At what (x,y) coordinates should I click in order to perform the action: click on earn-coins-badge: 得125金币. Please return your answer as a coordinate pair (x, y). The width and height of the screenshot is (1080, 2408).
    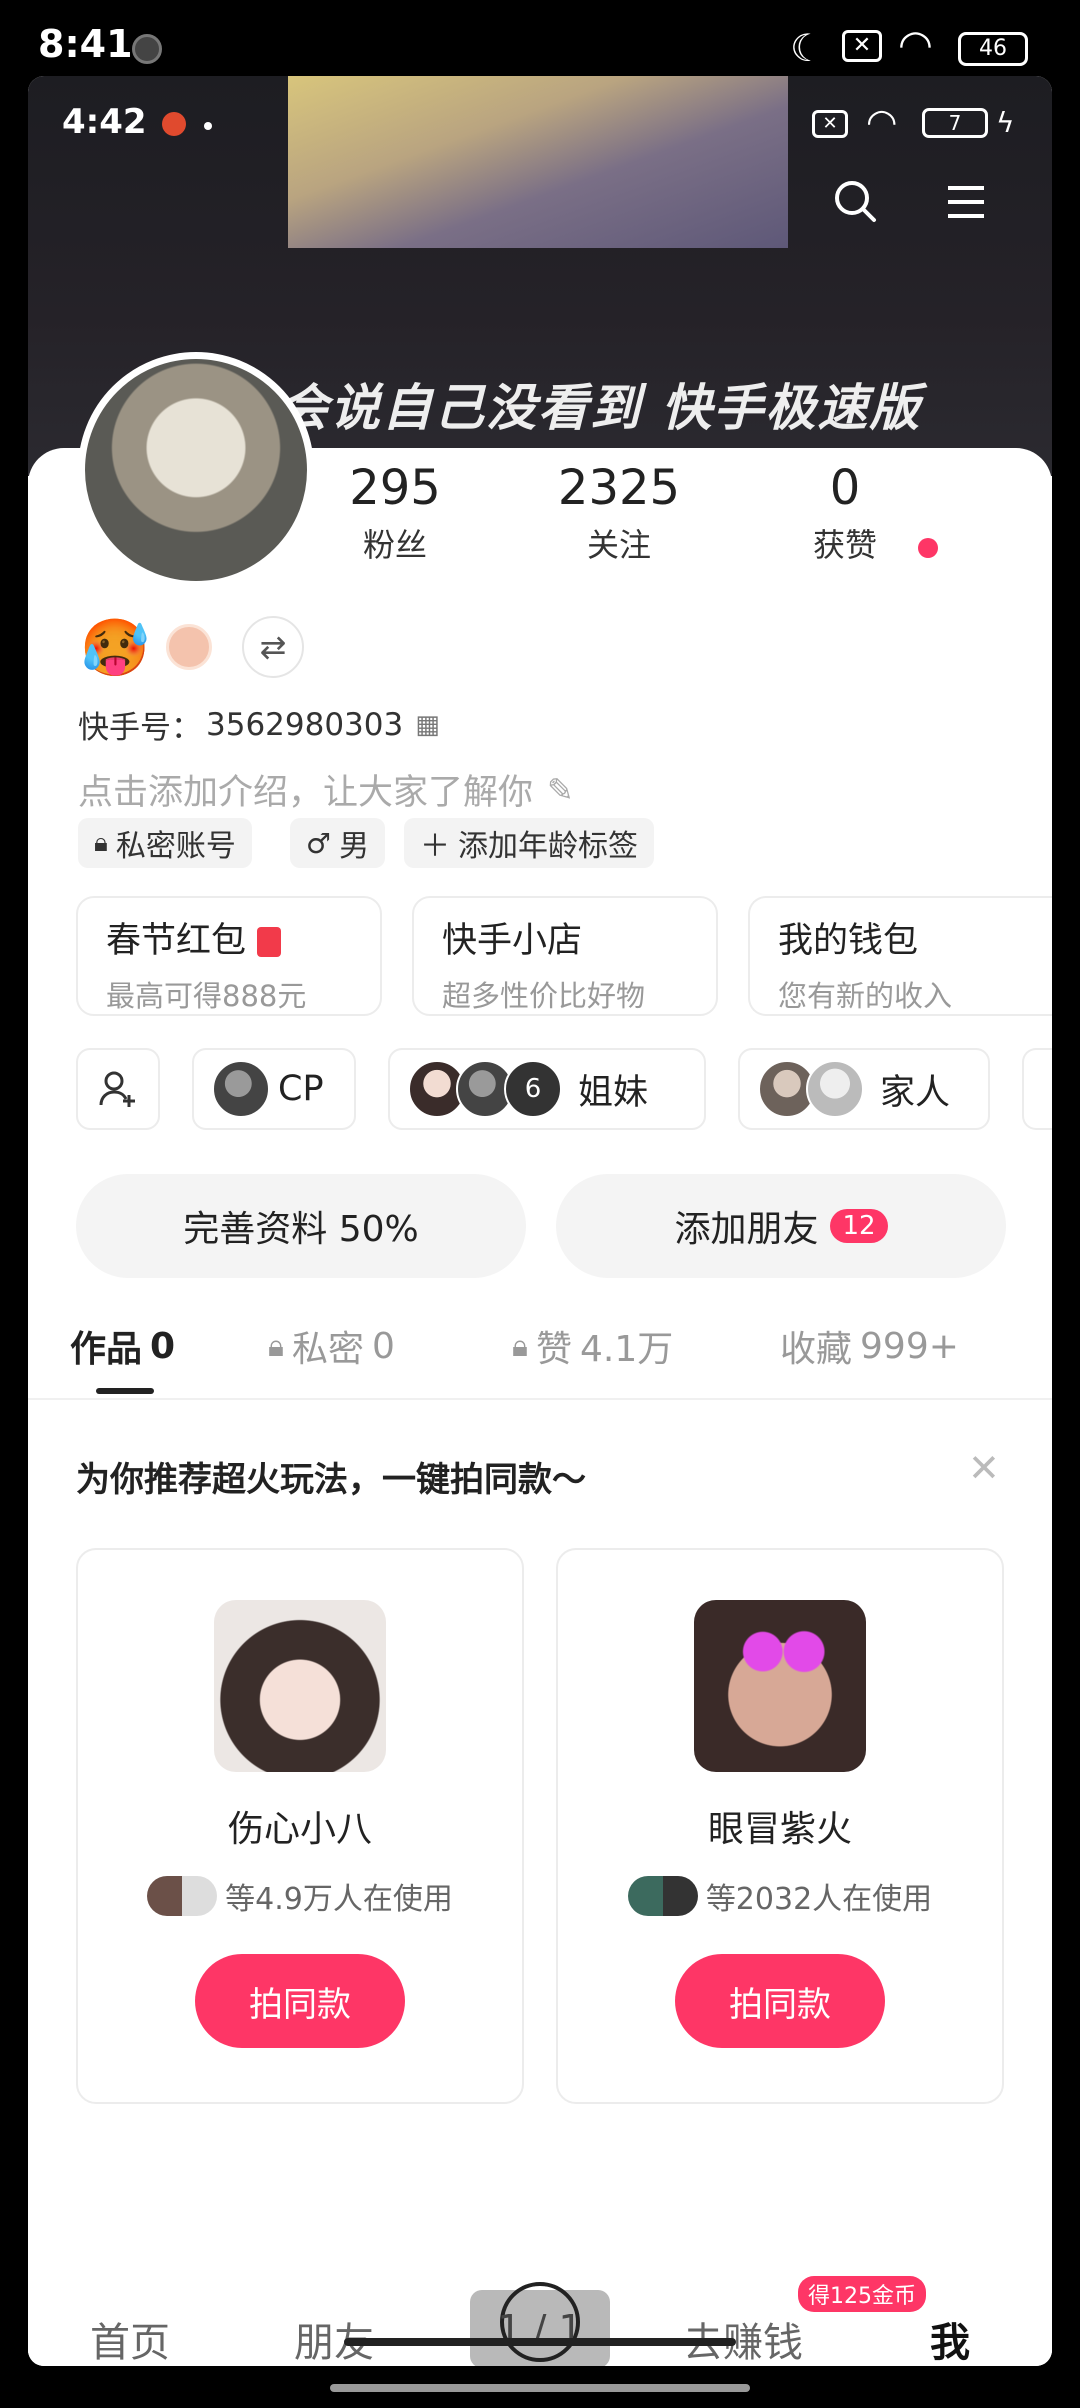
    Looking at the image, I should click on (862, 2294).